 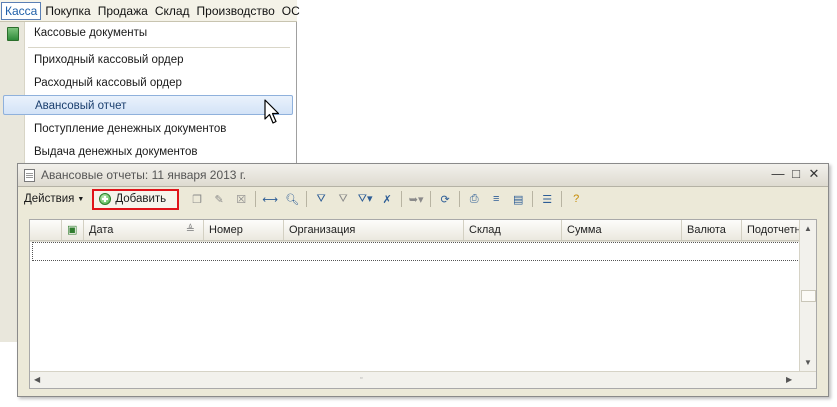 What do you see at coordinates (547, 199) in the screenshot?
I see `list-settings-icon: ☰` at bounding box center [547, 199].